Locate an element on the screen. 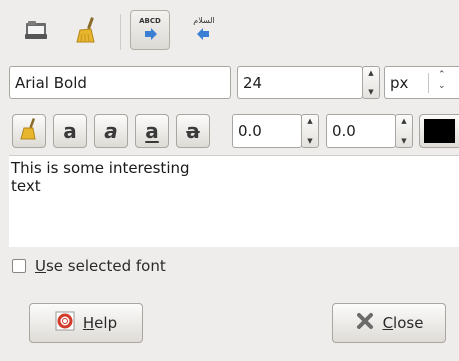  rtl-direction-button: السلام is located at coordinates (204, 30).